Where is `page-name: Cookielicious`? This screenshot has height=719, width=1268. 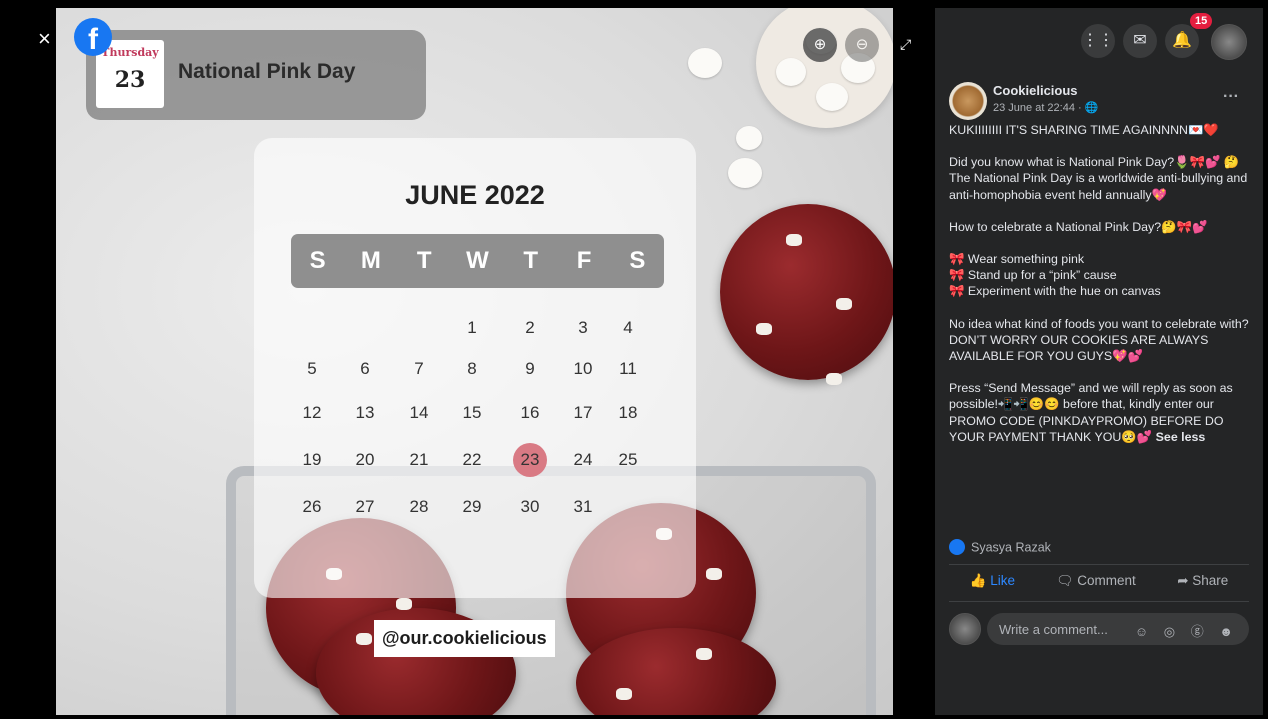 page-name: Cookielicious is located at coordinates (1035, 90).